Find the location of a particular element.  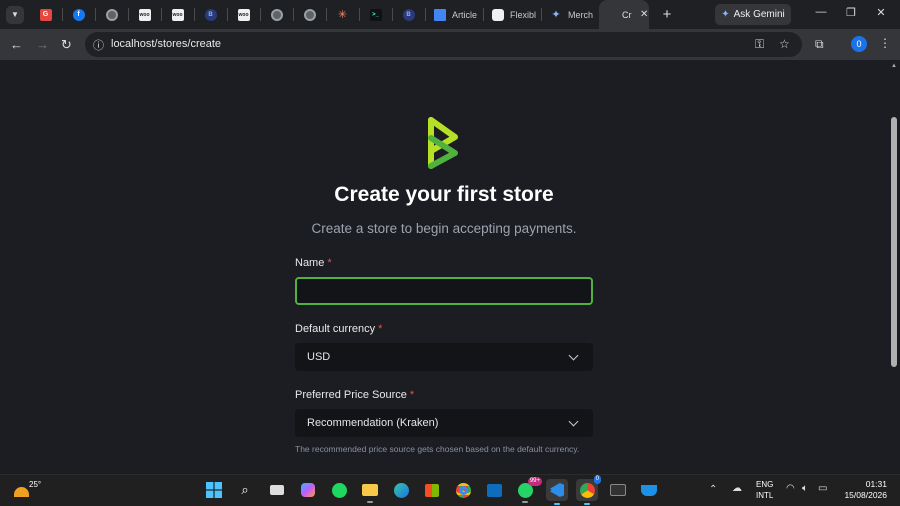

cloud-sync-icon: ☁ is located at coordinates (737, 488).